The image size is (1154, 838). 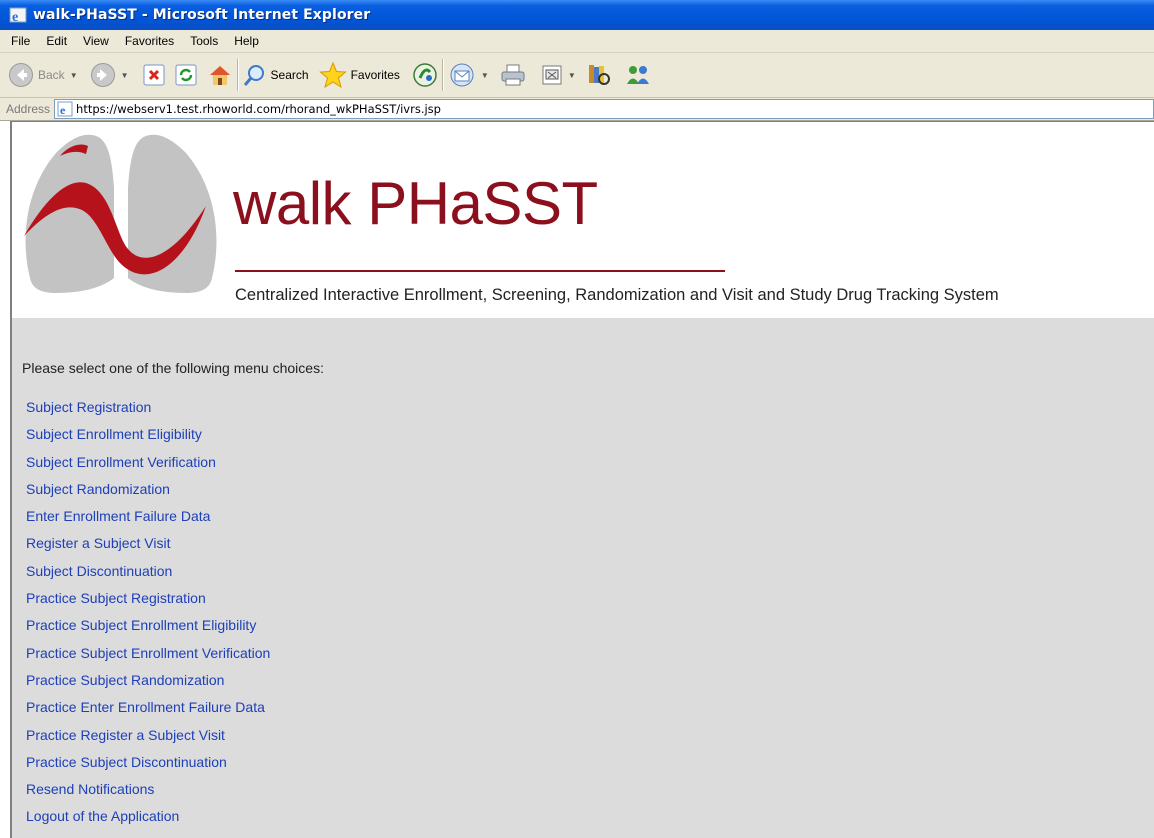 I want to click on media-button, so click(x=425, y=75).